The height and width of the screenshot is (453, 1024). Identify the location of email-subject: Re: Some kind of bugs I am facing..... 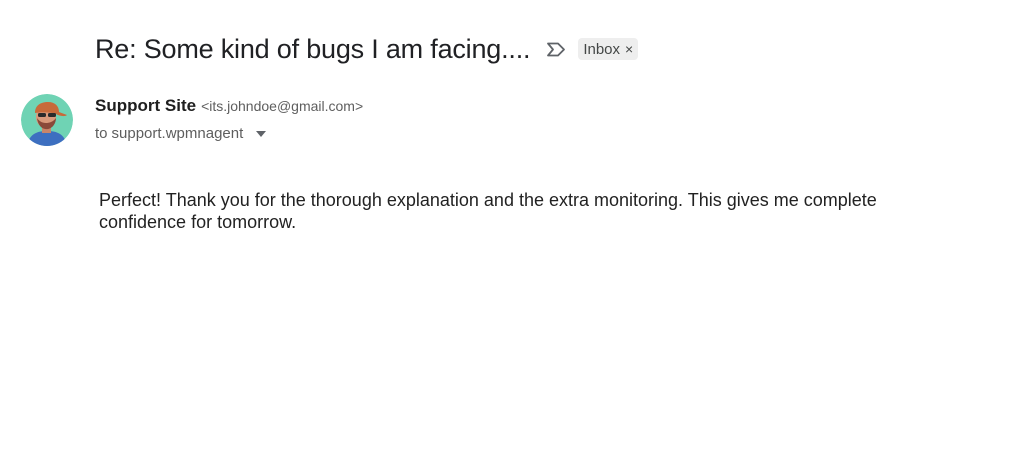
(313, 48).